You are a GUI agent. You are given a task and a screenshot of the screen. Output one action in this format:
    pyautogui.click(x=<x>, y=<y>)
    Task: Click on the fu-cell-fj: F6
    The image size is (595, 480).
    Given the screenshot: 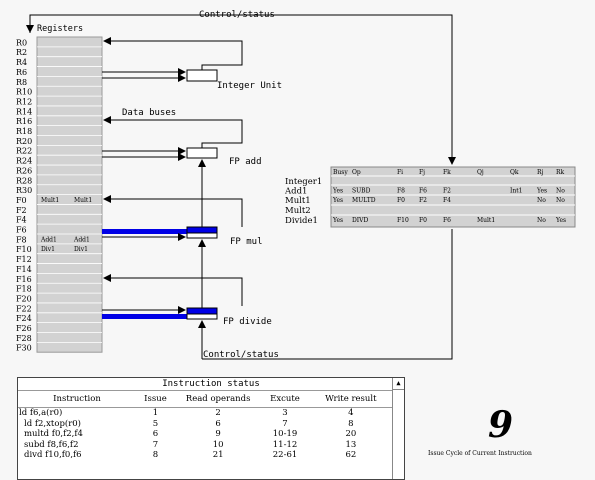 What is the action you would take?
    pyautogui.click(x=423, y=191)
    